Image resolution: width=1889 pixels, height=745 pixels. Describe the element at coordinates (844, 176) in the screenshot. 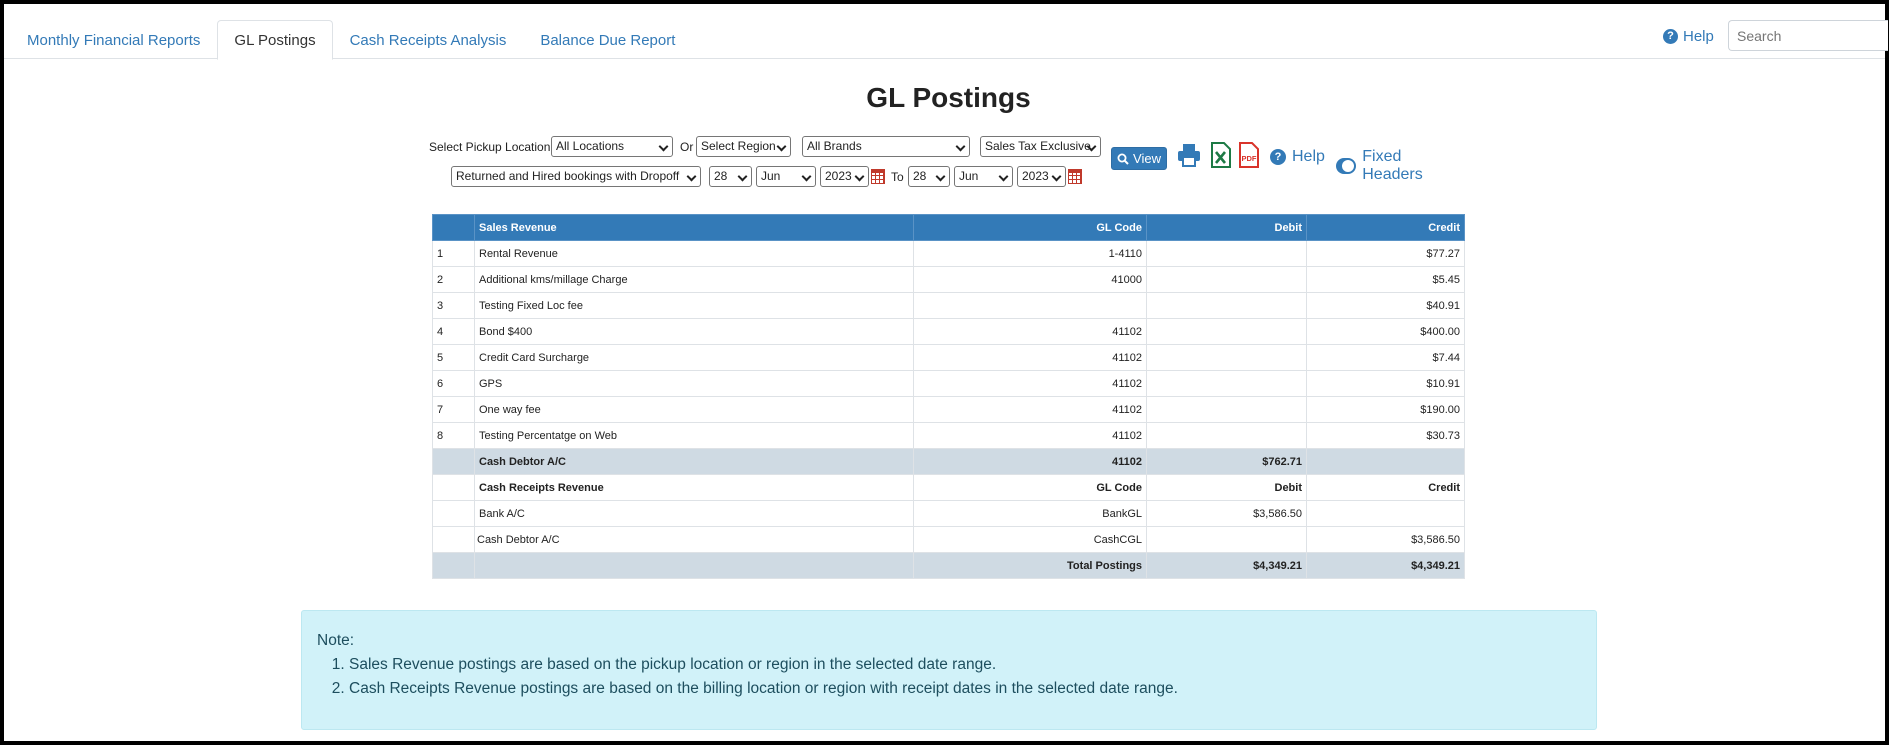

I see `from-year-select: 2023` at that location.